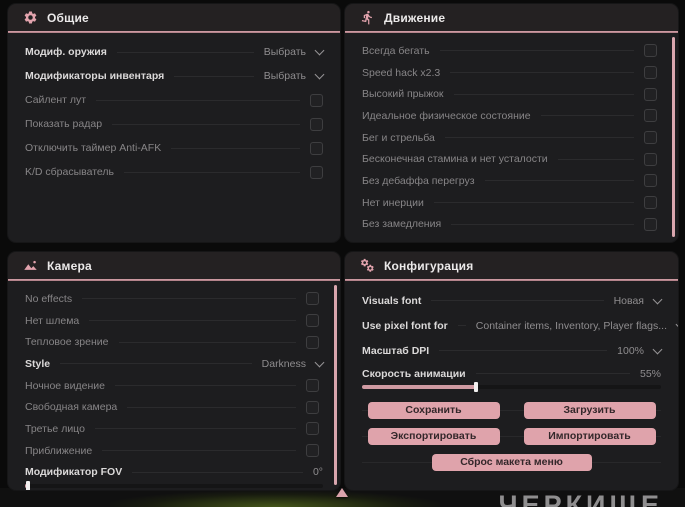 The width and height of the screenshot is (685, 507). Describe the element at coordinates (433, 436) in the screenshot. I see `export-button: Экспортировать` at that location.